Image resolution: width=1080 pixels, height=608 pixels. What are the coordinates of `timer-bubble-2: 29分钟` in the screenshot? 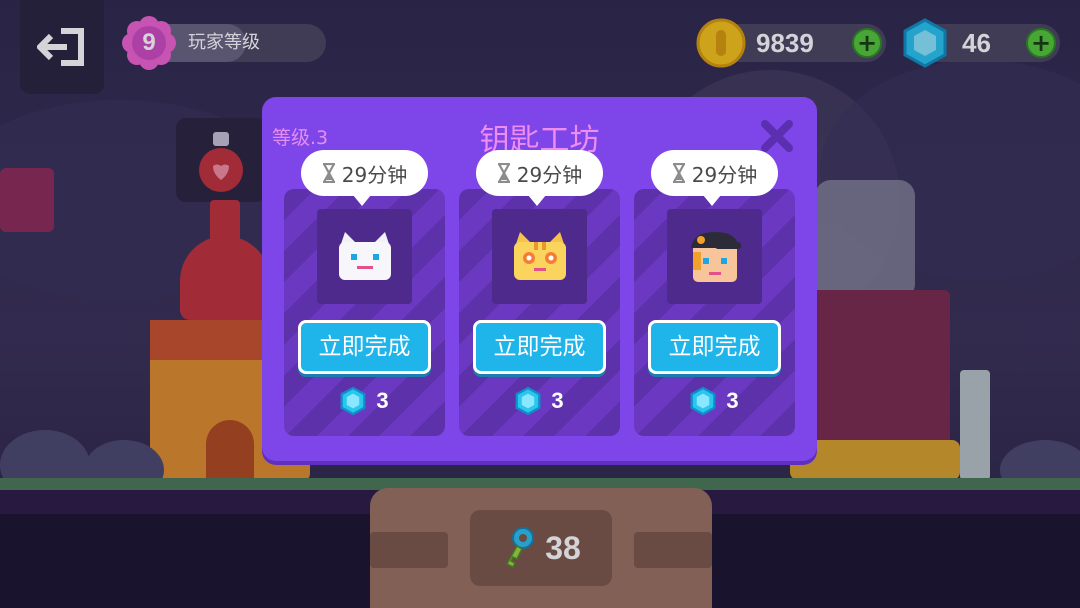 It's located at (539, 178).